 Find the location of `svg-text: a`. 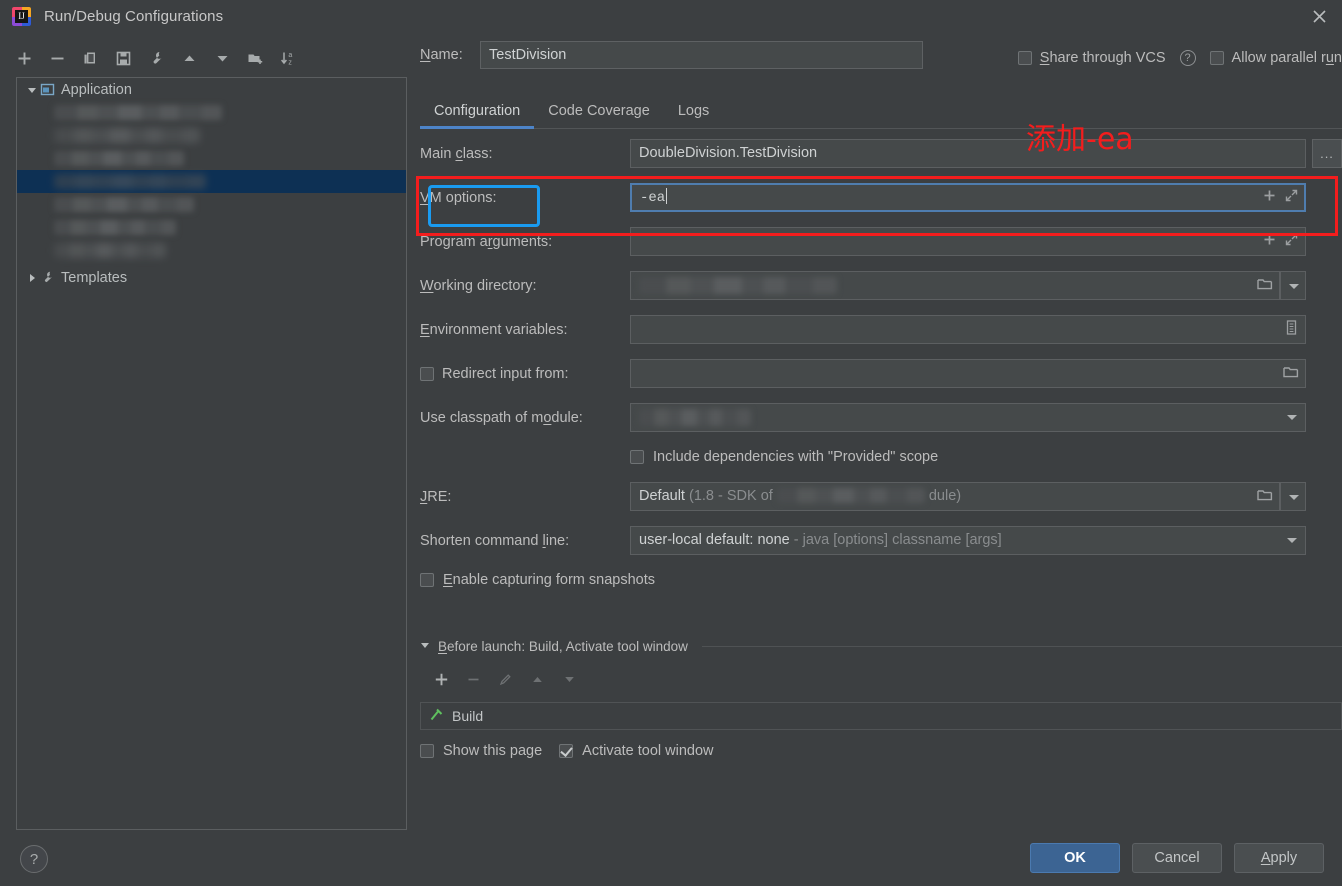

svg-text: a is located at coordinates (290, 55).